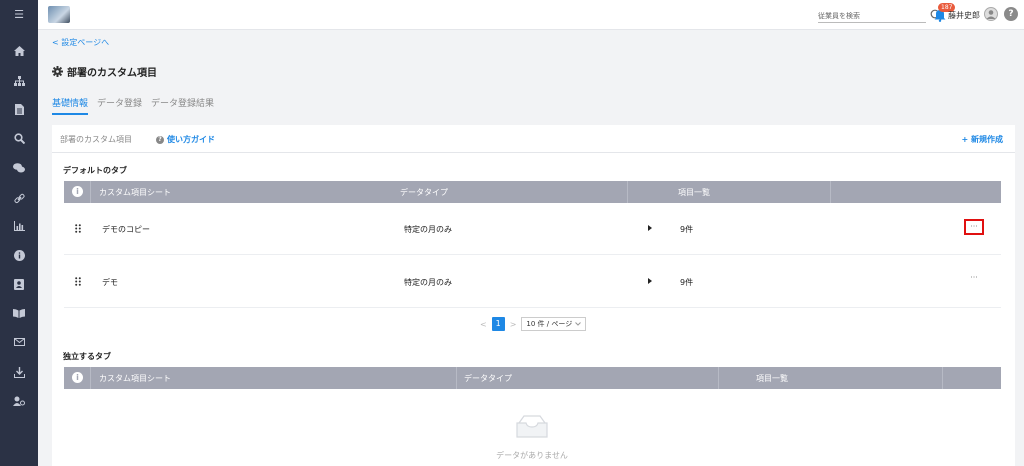  What do you see at coordinates (532, 455) in the screenshot?
I see `empty-text: データがありません` at bounding box center [532, 455].